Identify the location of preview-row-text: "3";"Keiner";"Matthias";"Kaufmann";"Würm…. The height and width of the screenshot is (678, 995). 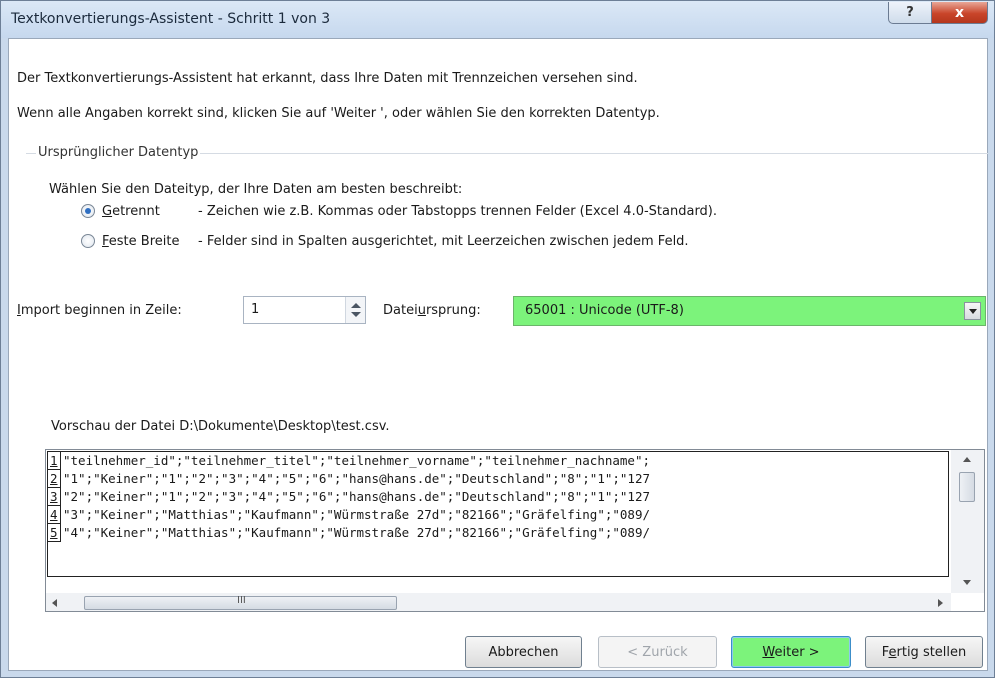
(356, 514).